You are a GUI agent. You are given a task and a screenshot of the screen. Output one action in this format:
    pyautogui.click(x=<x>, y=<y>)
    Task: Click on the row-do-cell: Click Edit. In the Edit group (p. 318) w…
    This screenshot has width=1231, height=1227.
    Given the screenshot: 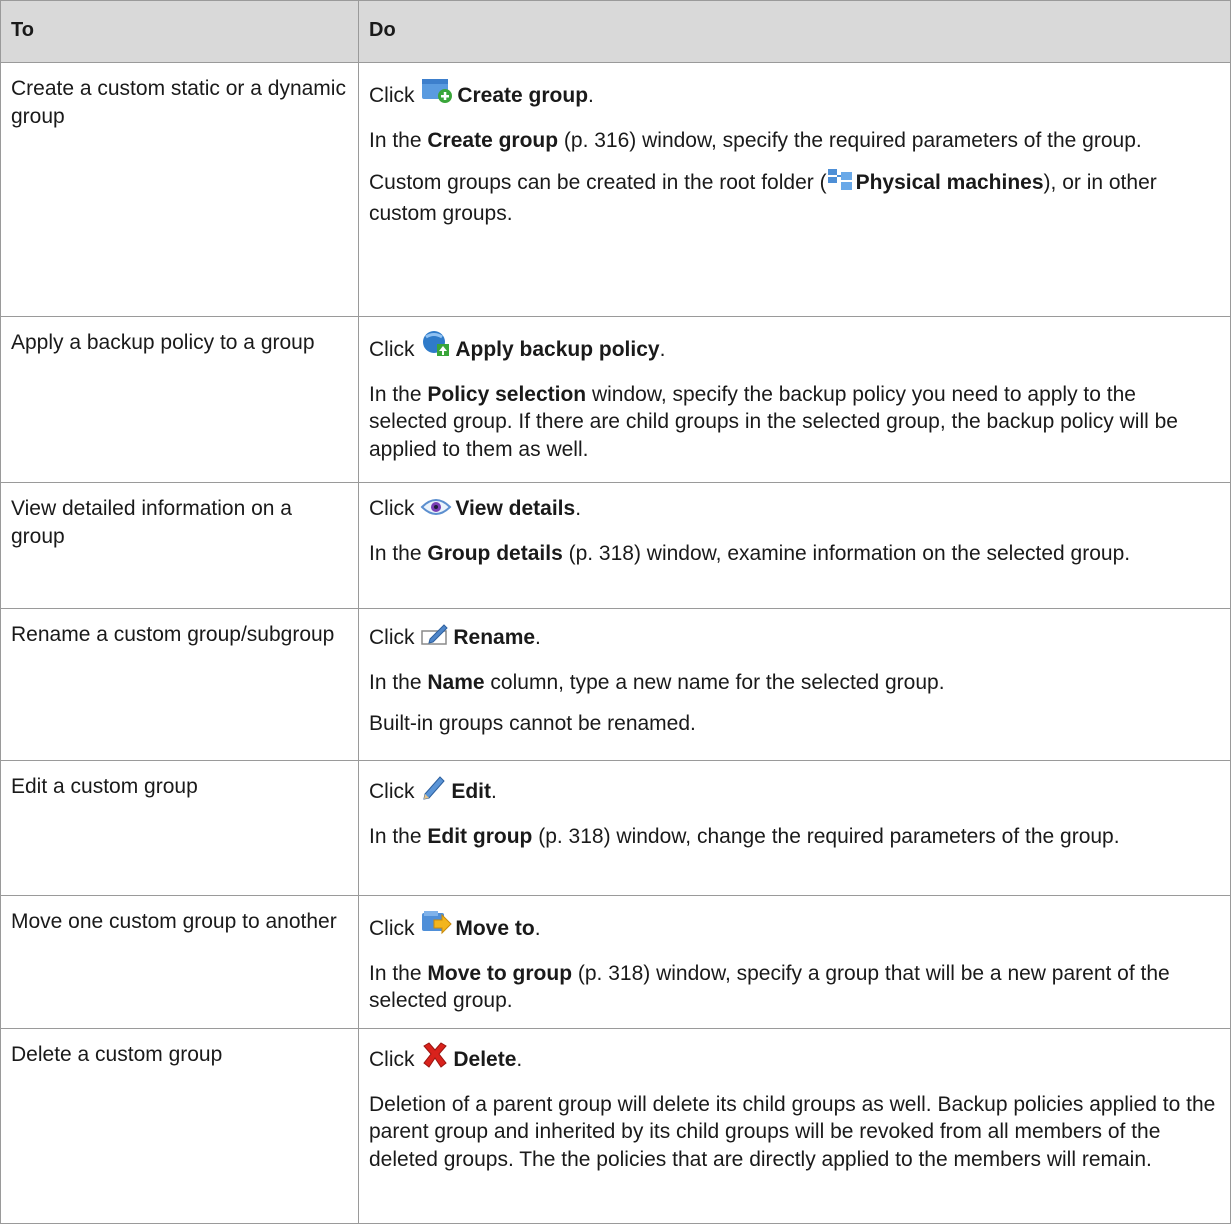 What is the action you would take?
    pyautogui.click(x=794, y=828)
    